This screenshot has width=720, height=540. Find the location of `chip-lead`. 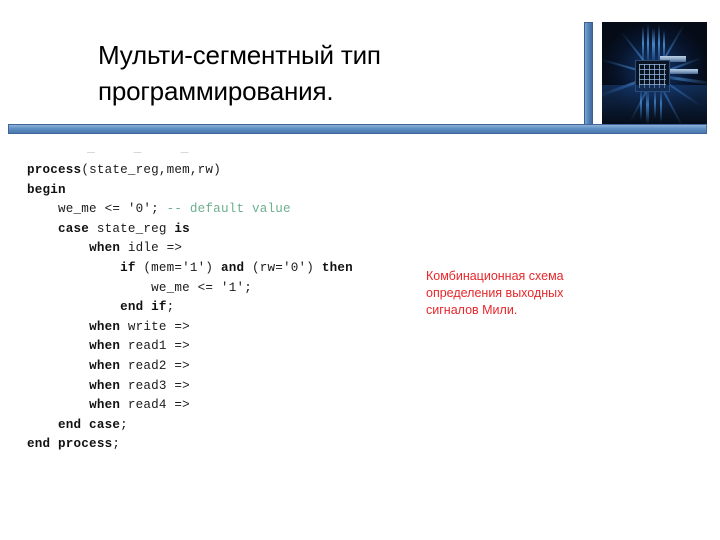

chip-lead is located at coordinates (683, 71).